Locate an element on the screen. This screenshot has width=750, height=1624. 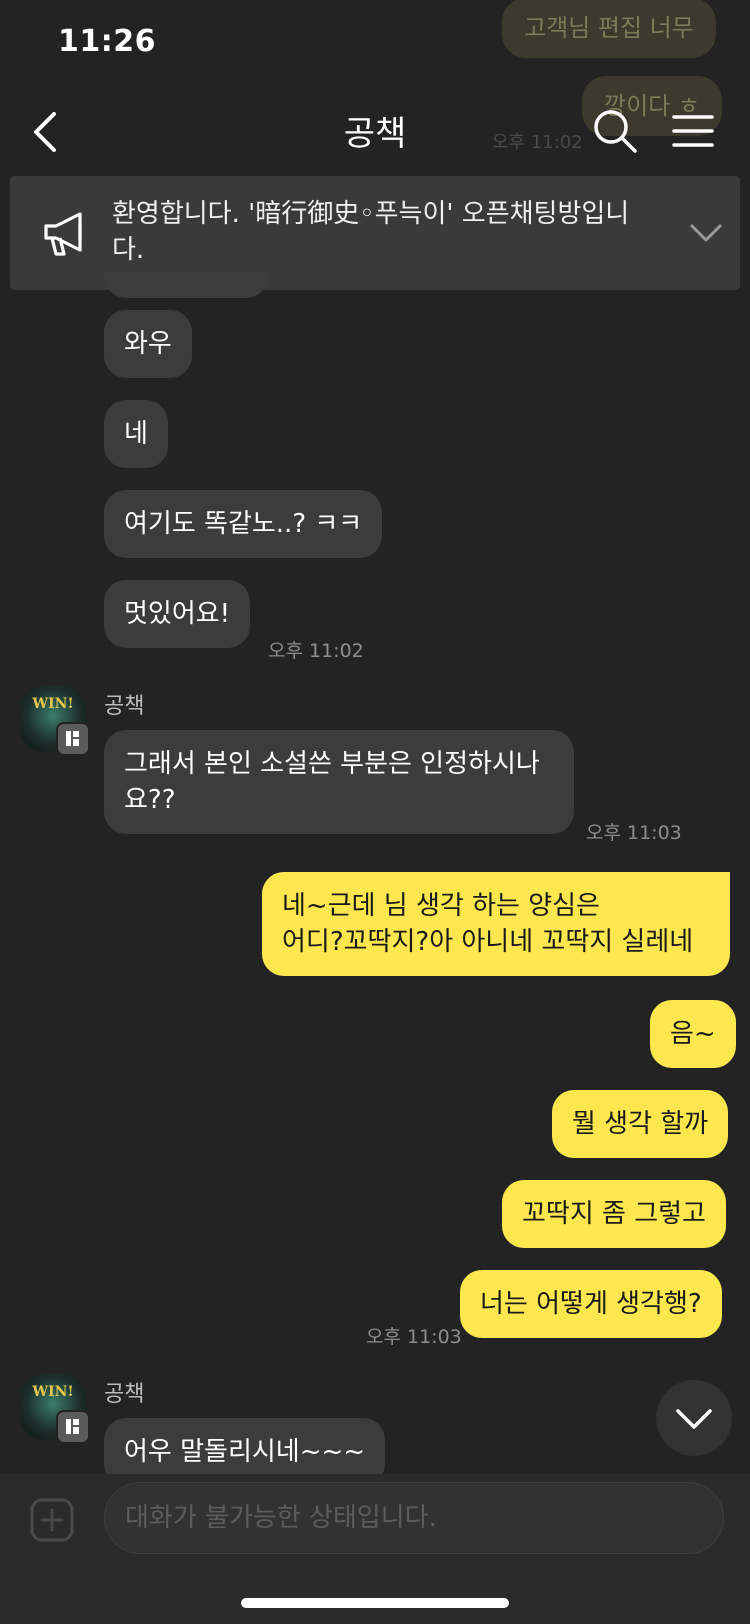
partial-bubble is located at coordinates (186, 285).